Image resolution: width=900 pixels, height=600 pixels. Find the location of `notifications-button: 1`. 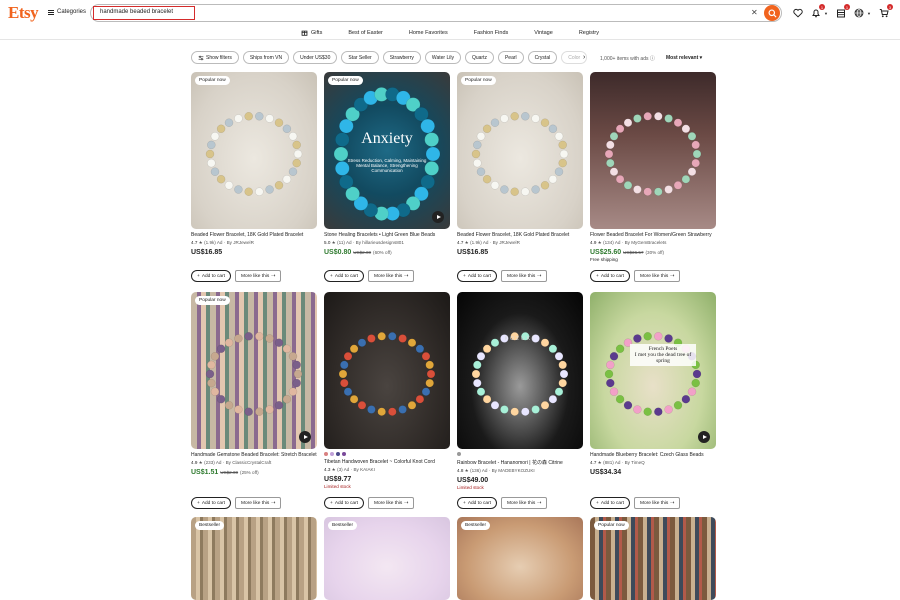

notifications-button: 1 is located at coordinates (817, 11).